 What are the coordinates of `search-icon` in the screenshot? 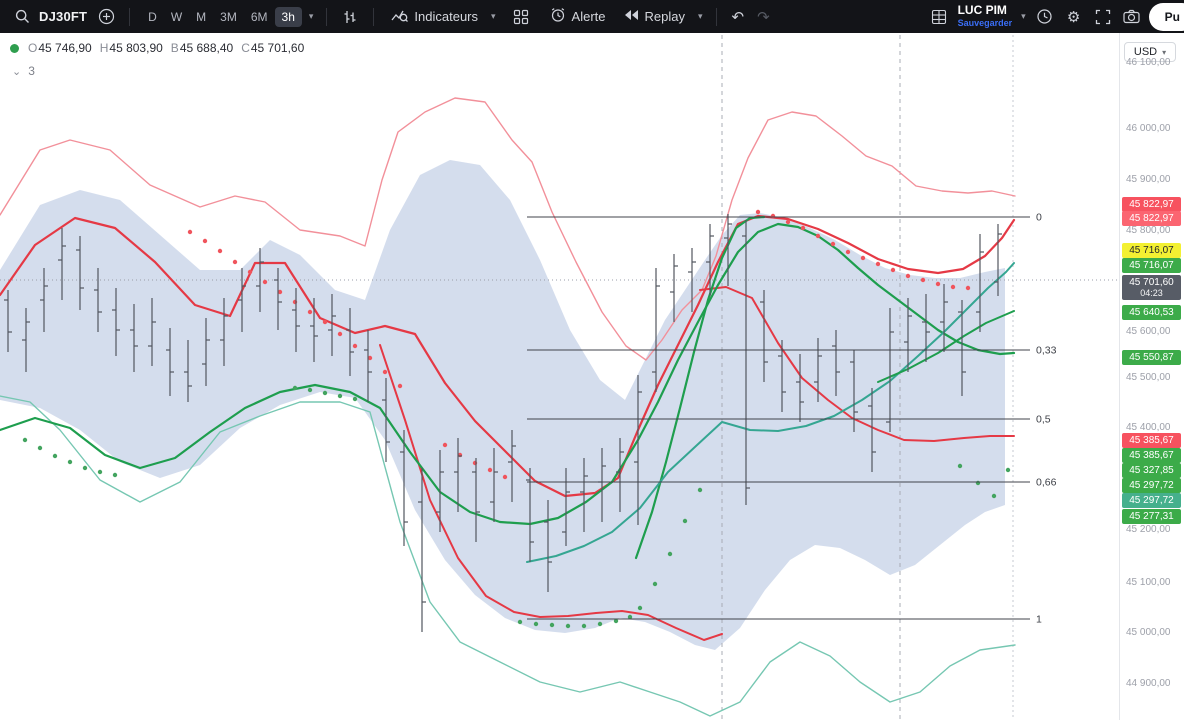 It's located at (22, 17).